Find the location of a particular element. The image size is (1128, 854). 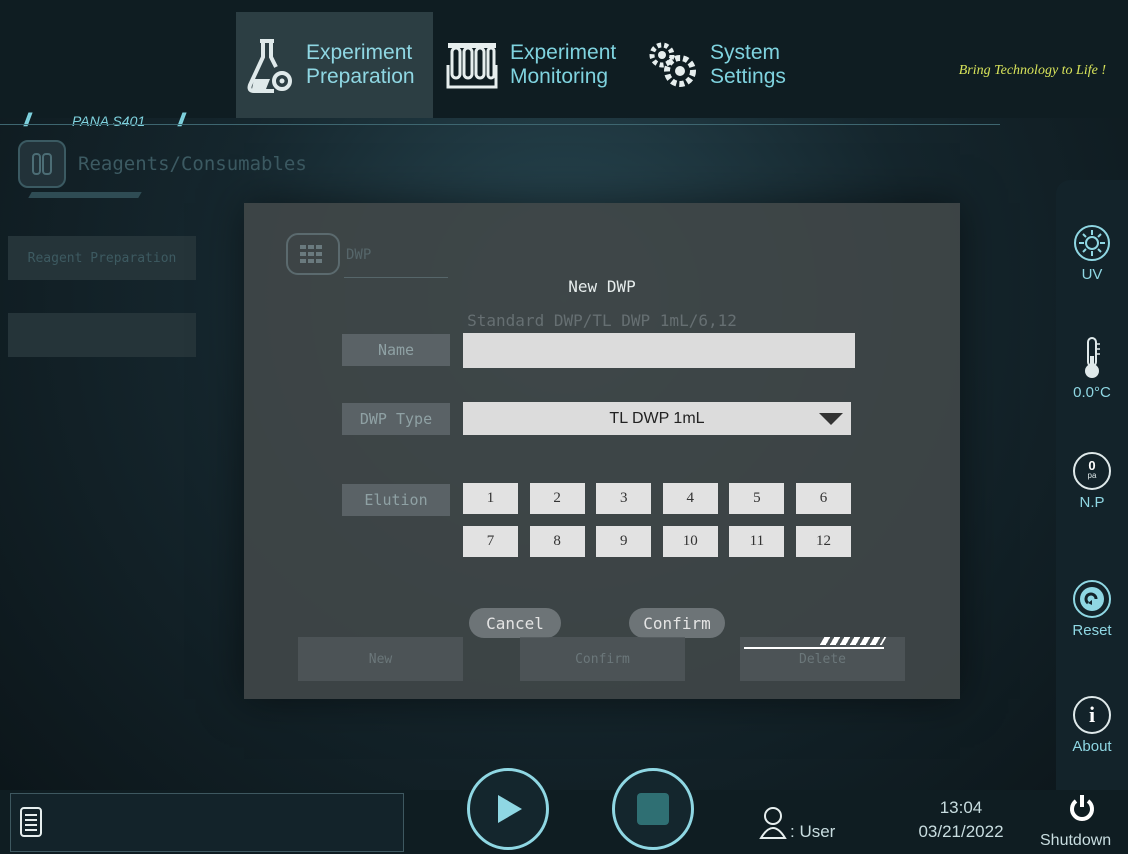

tab-label-line1: System is located at coordinates (745, 52).